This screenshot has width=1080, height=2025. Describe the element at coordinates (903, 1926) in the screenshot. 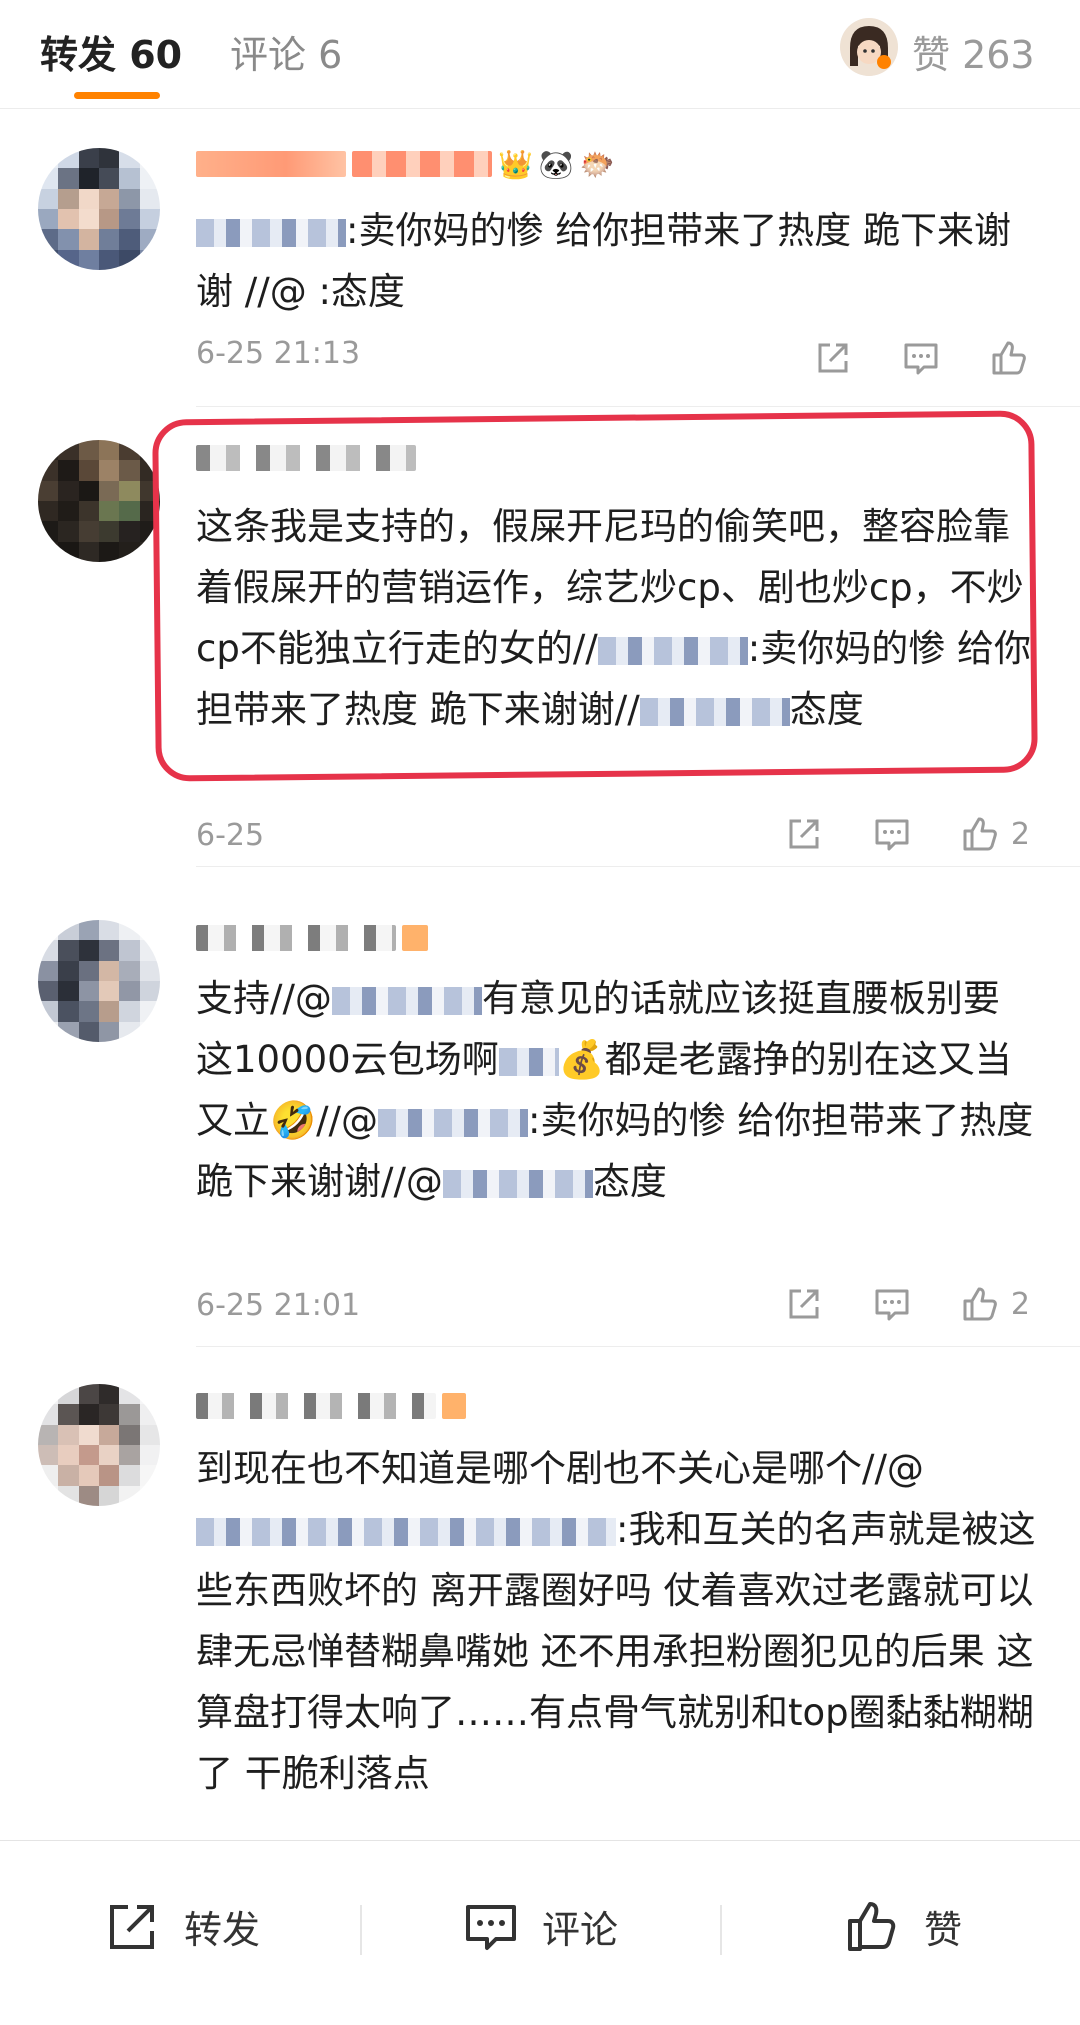

I see `bottom-like-button: 赞` at that location.